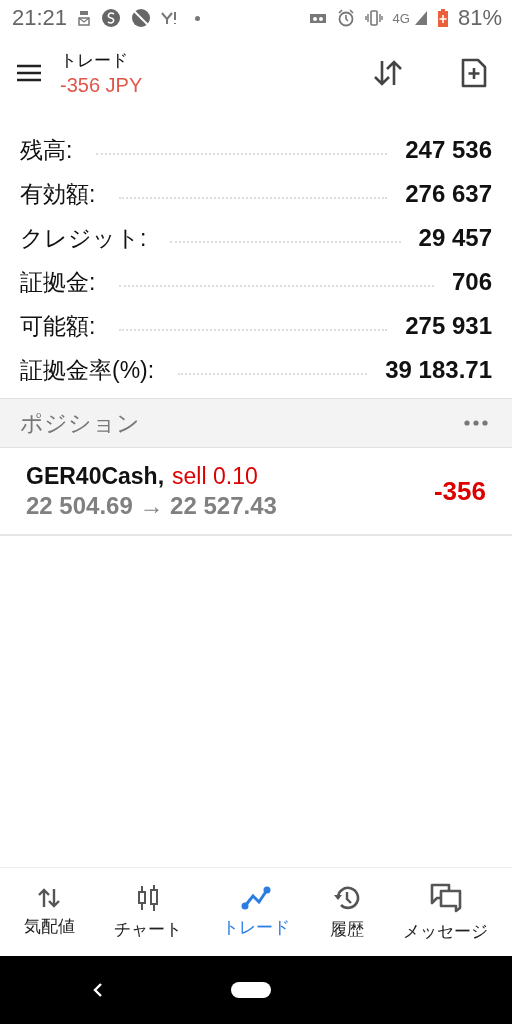 The width and height of the screenshot is (512, 1024). Describe the element at coordinates (471, 282) in the screenshot. I see `account-value: 706` at that location.